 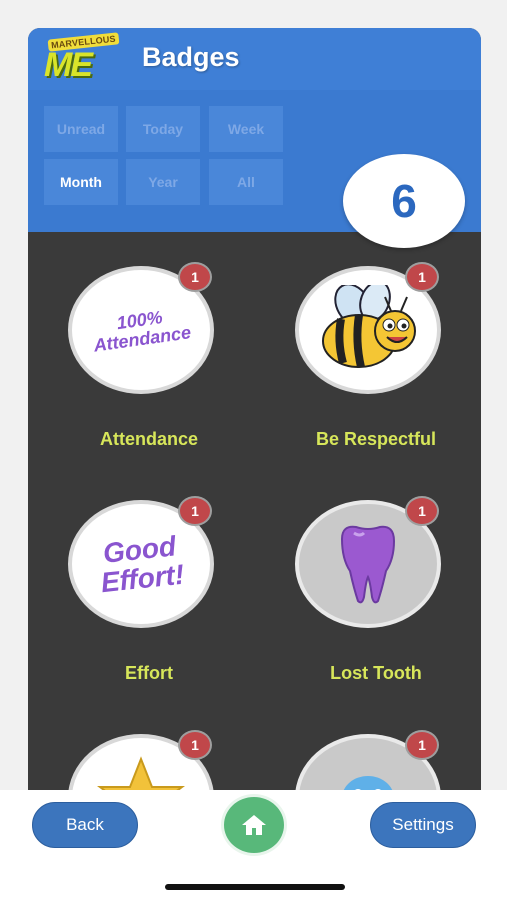 I want to click on badge-art-text: Good Effort!, so click(x=142, y=564).